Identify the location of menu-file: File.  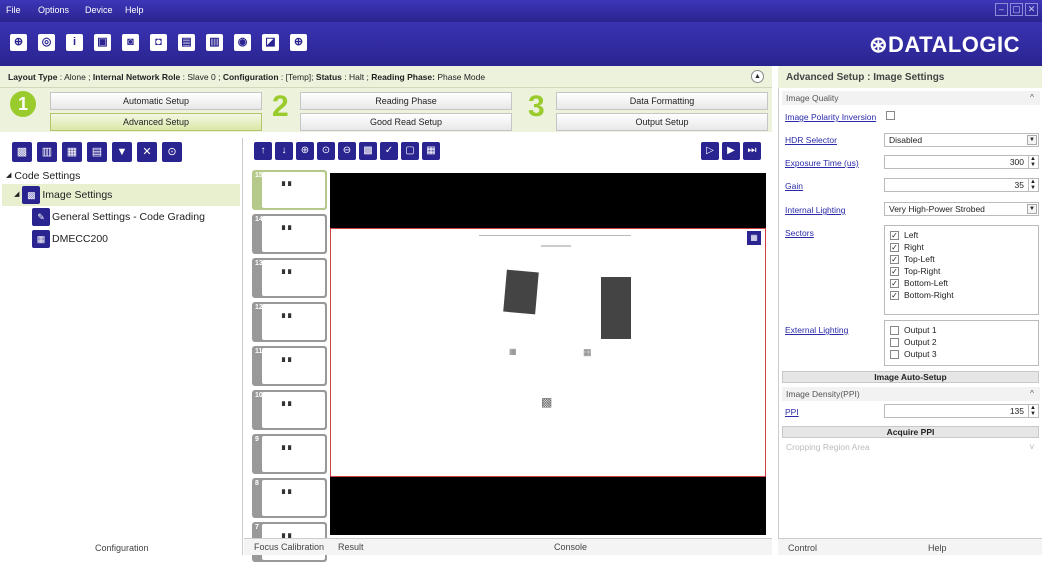
(13, 10).